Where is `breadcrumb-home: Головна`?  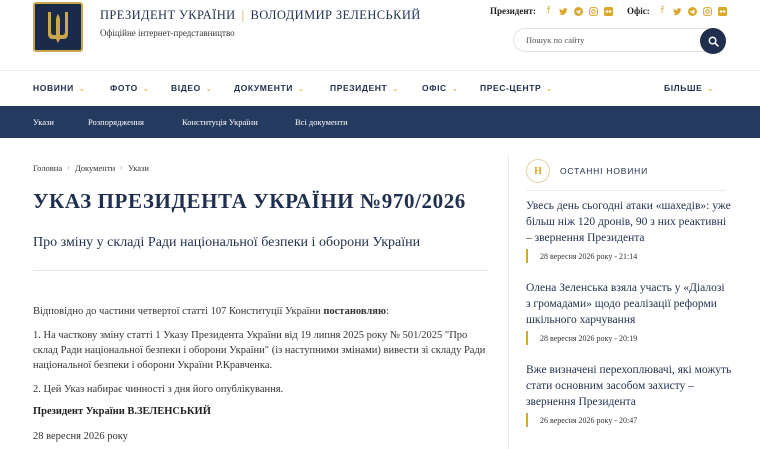
breadcrumb-home: Головна is located at coordinates (47, 168).